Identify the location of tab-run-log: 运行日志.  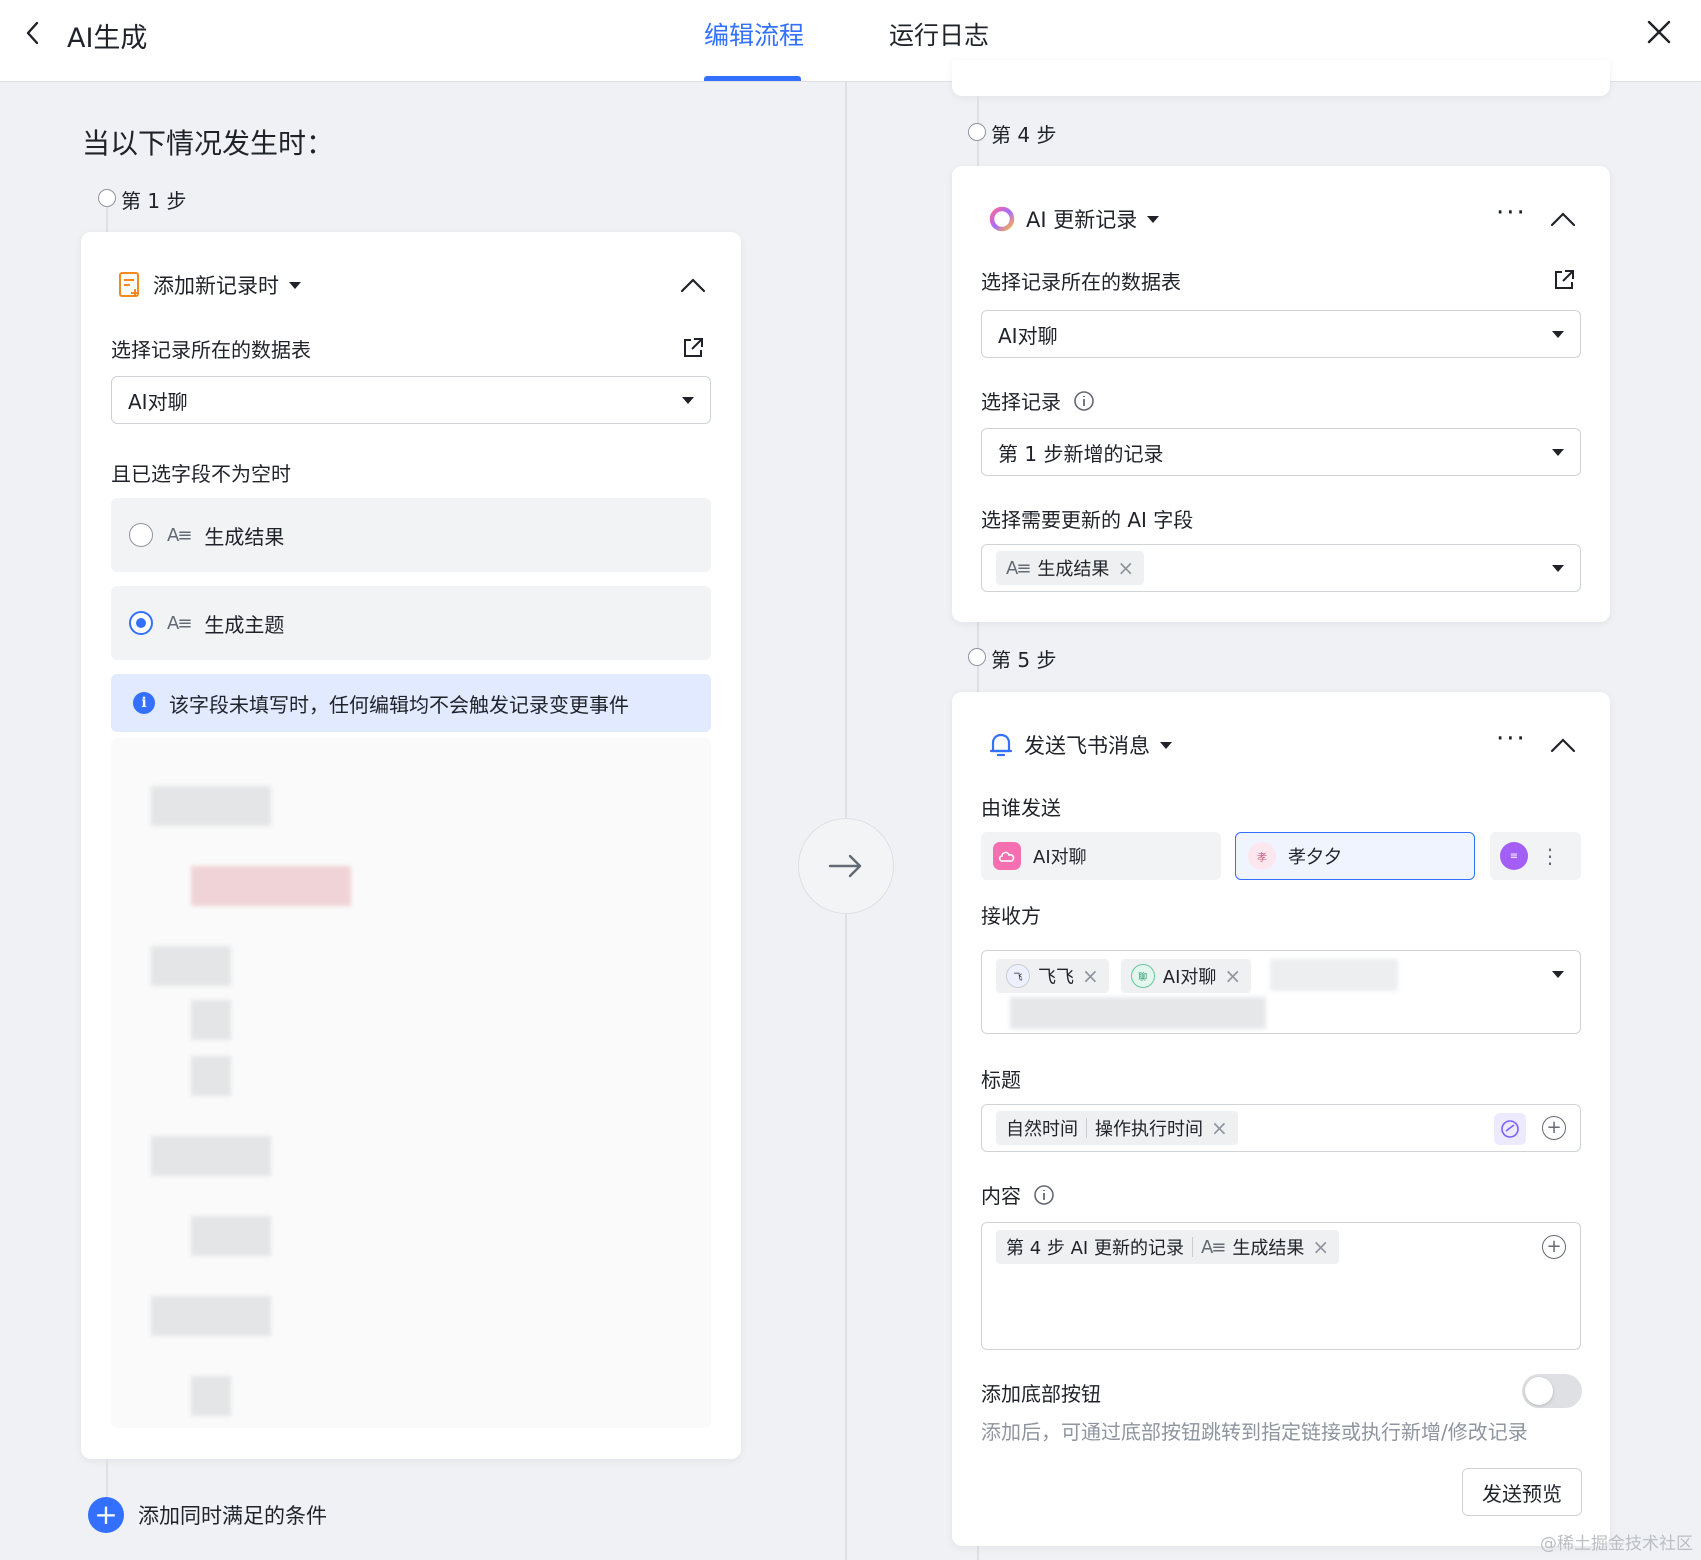
(939, 34).